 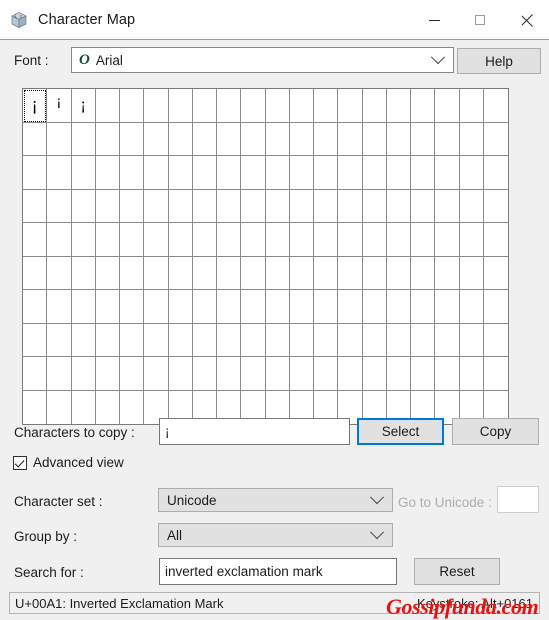 I want to click on search-input: inverted exclamation mark, so click(x=278, y=571).